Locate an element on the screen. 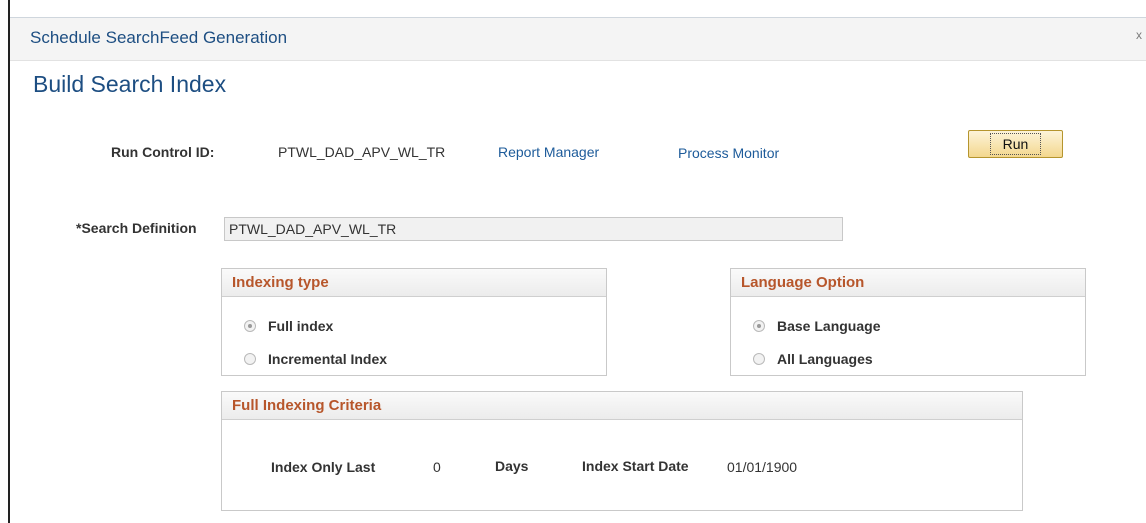  index-only-last-label: Index Only Last is located at coordinates (323, 467).